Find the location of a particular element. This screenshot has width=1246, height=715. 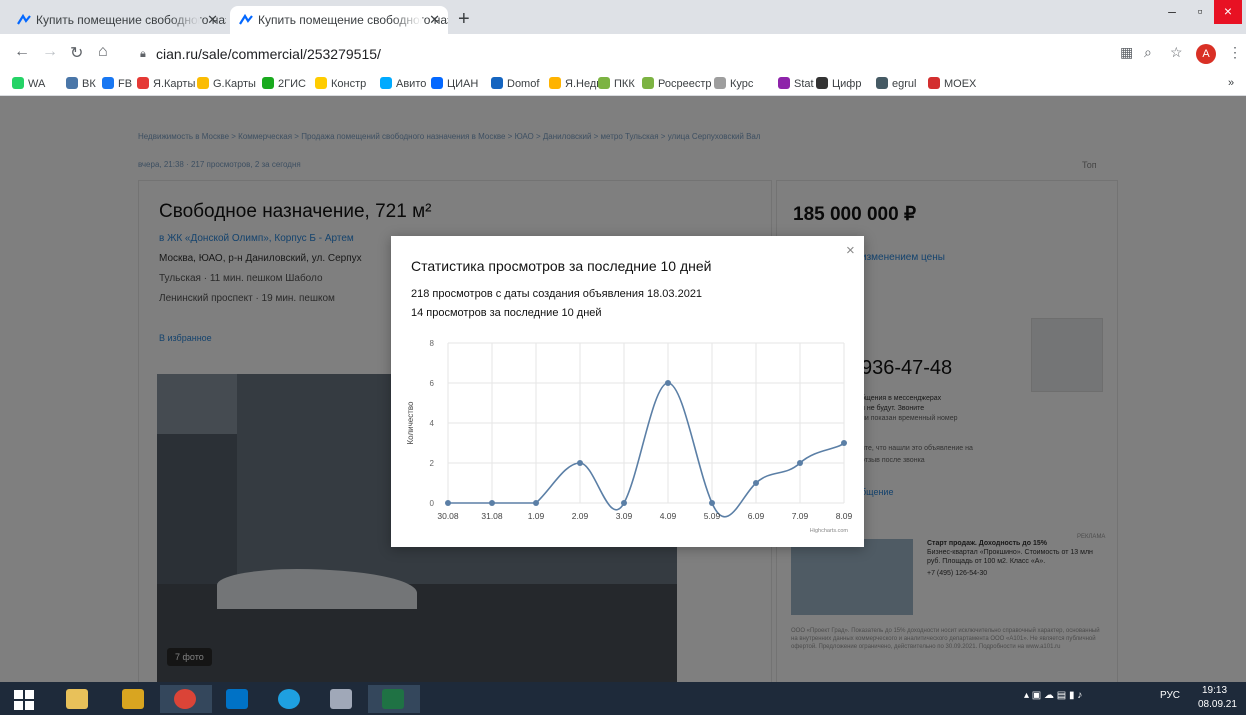

taskbar-ie is located at coordinates (290, 699).